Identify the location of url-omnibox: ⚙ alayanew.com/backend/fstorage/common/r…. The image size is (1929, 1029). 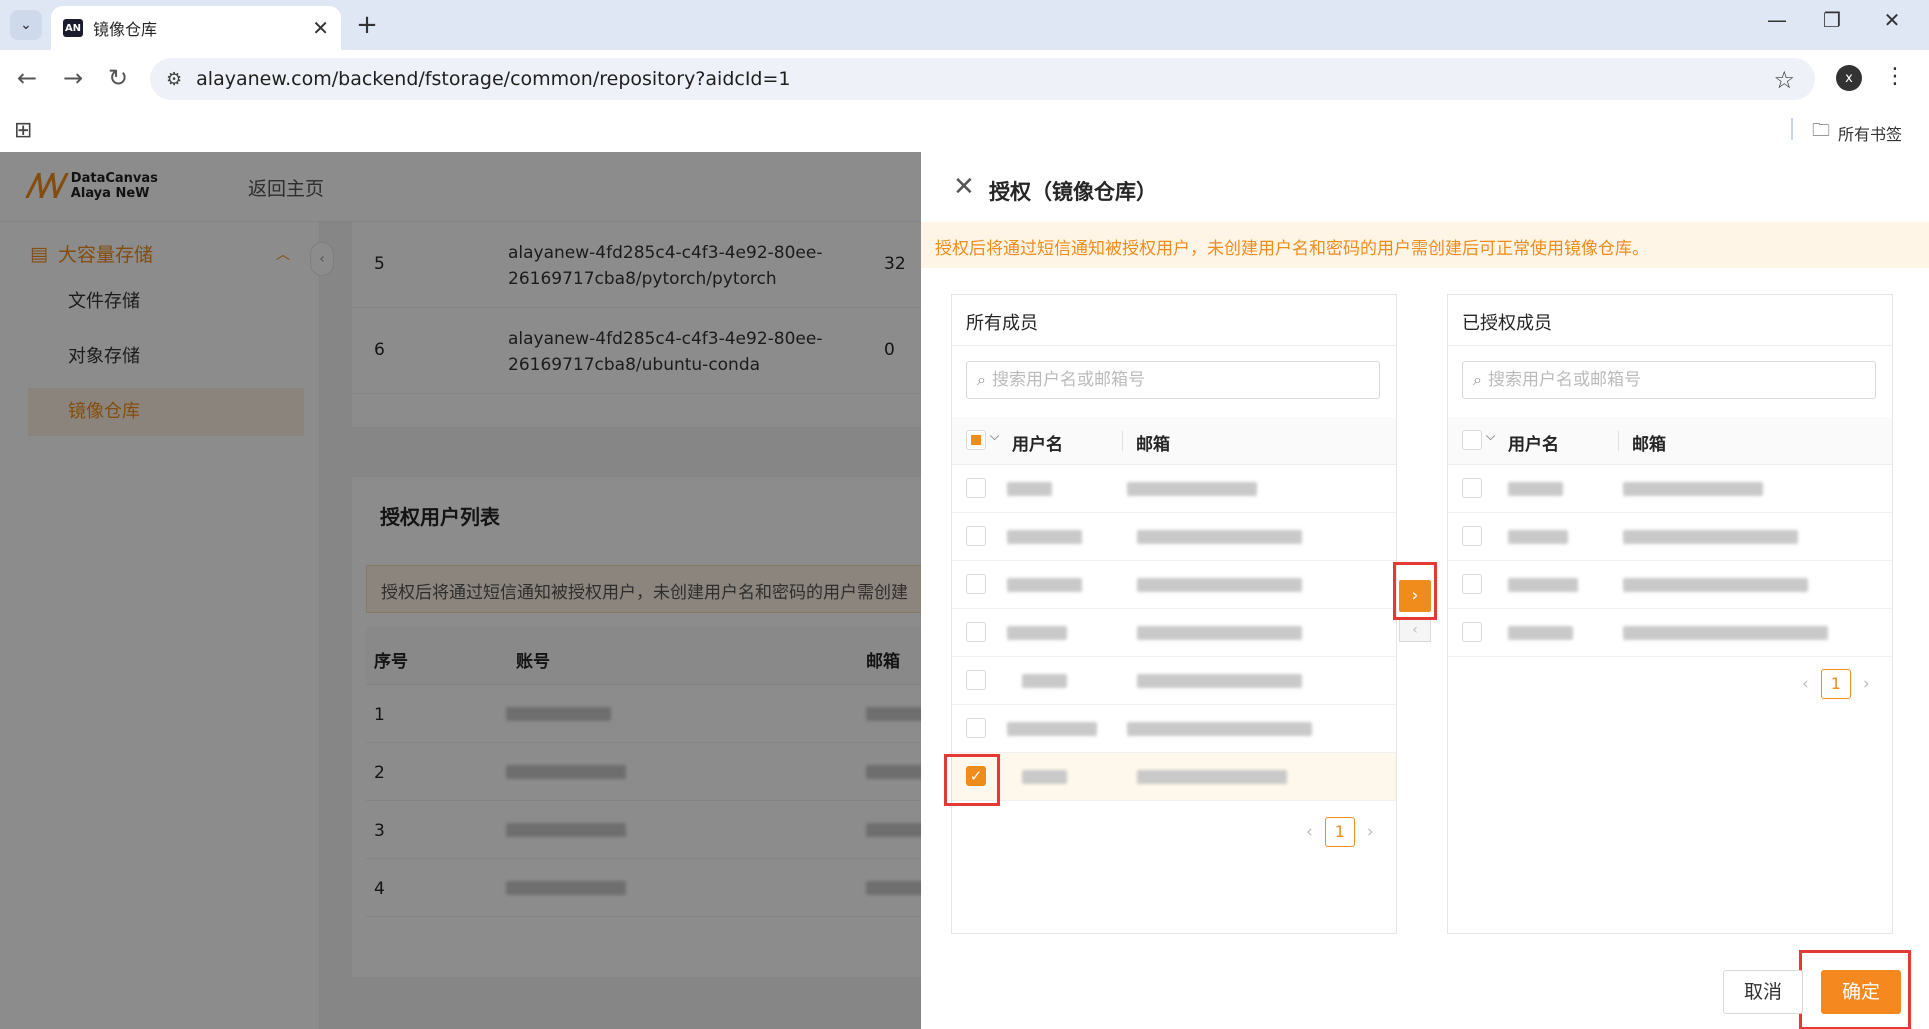
(982, 79).